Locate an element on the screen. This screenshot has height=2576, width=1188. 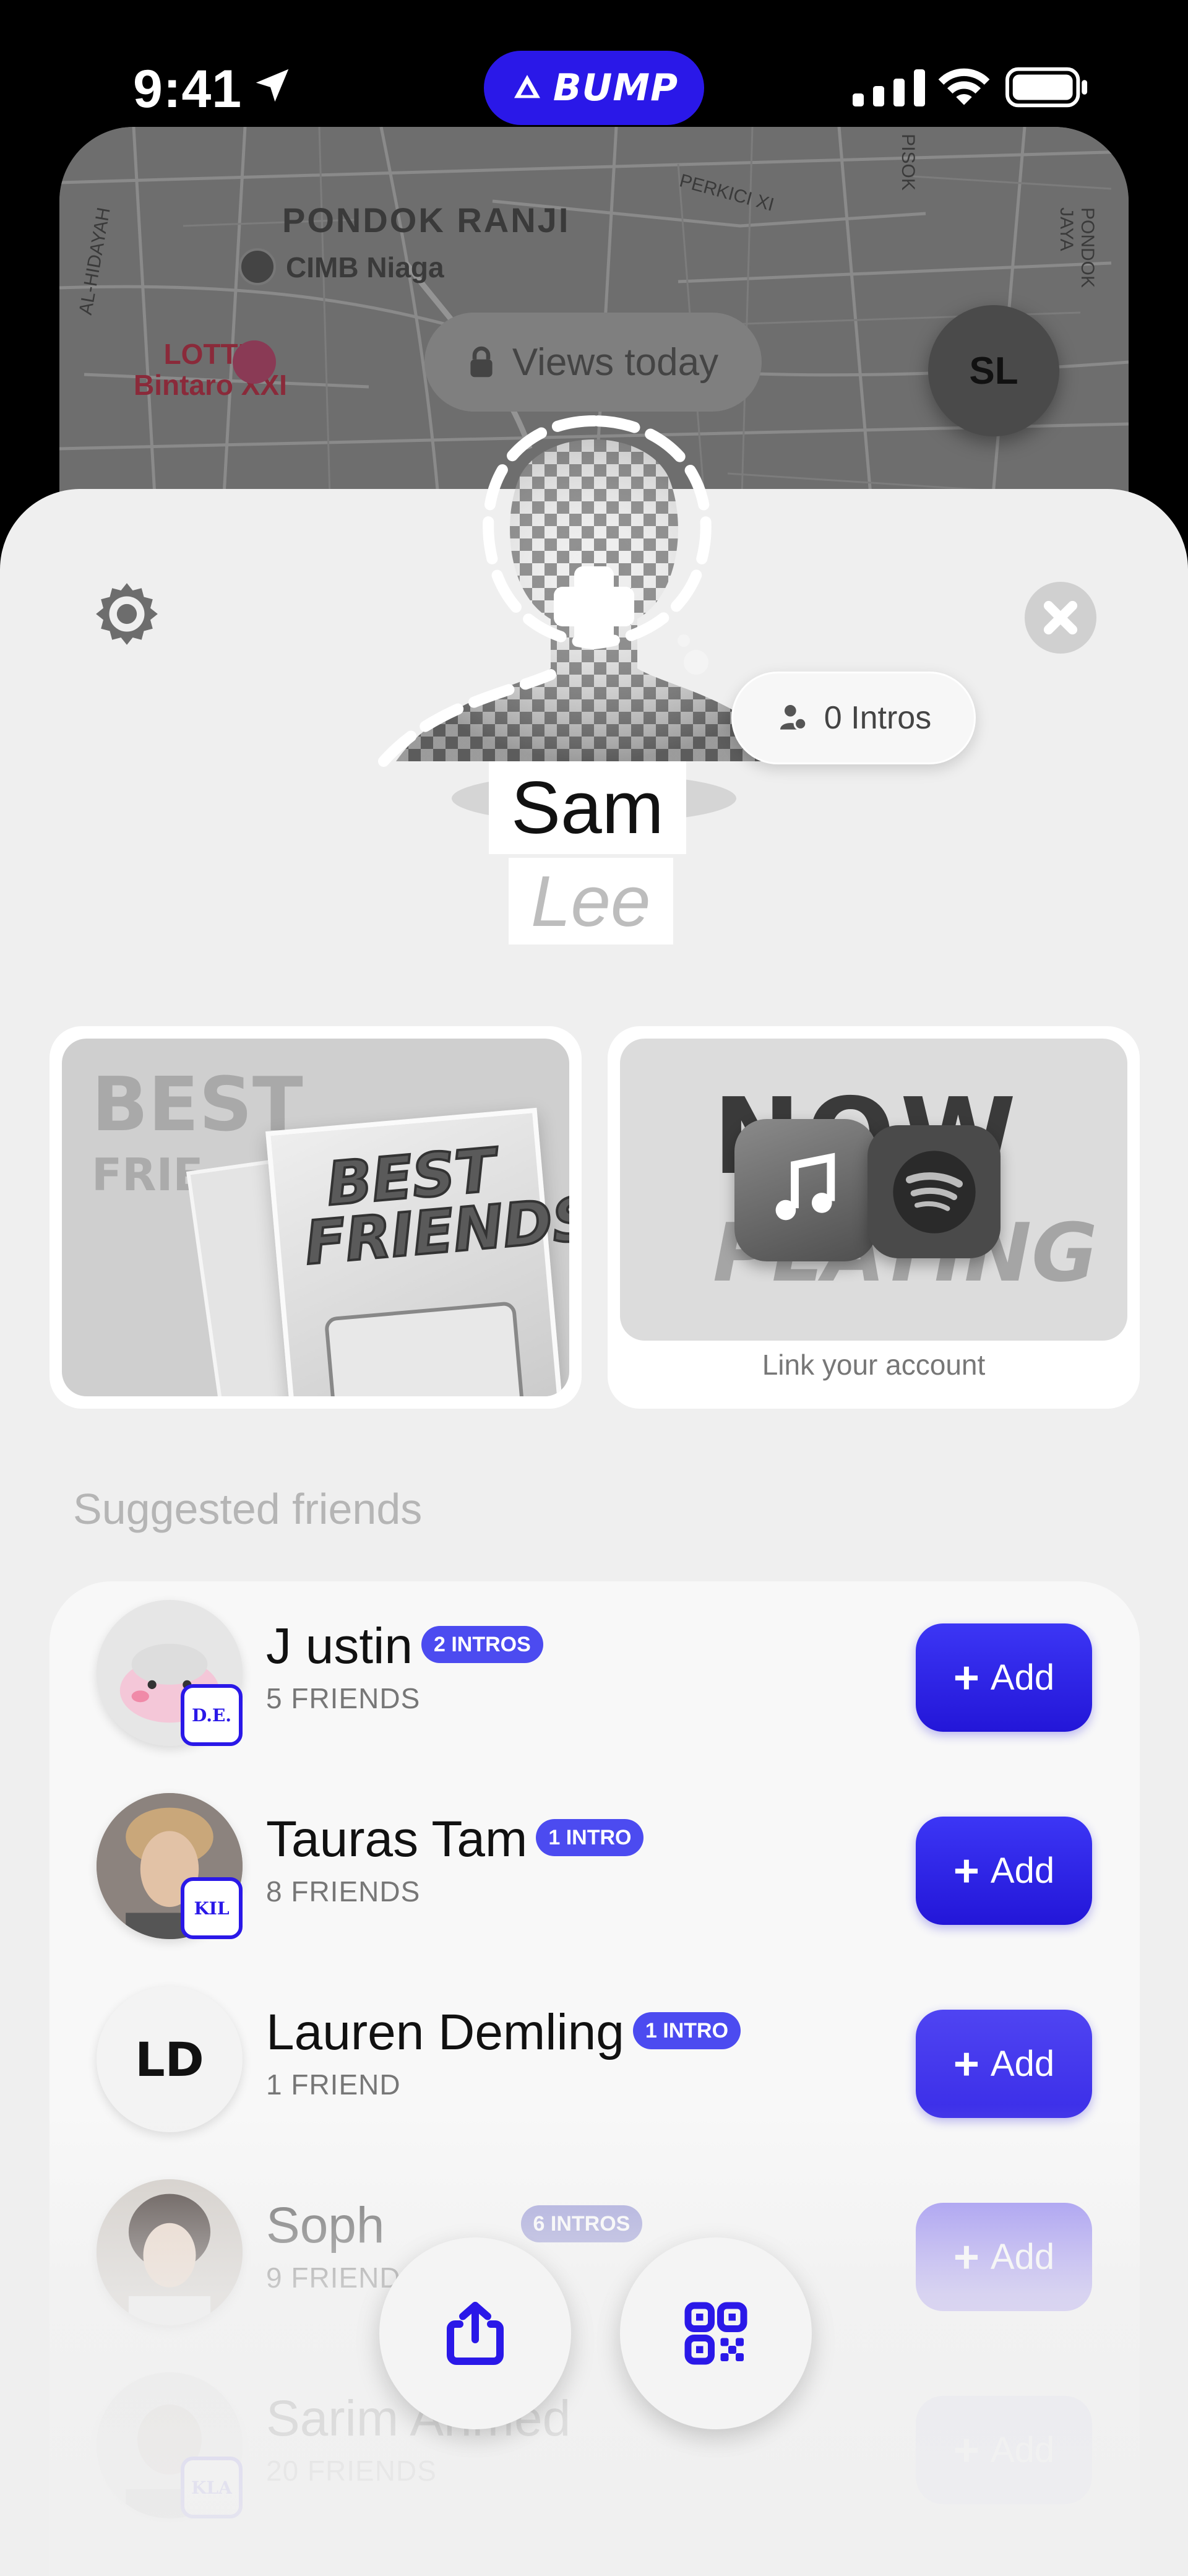
friend-count: 8 FRIENDS is located at coordinates (343, 1891).